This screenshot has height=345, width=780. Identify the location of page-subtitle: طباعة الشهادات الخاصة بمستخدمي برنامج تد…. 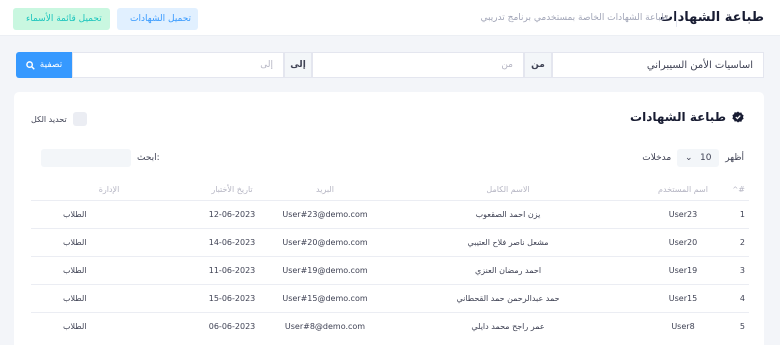
(574, 18).